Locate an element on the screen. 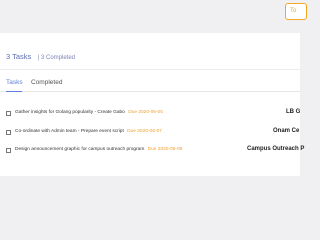 The image size is (320, 240). task-due-date: Due 2020-06-09 is located at coordinates (165, 149).